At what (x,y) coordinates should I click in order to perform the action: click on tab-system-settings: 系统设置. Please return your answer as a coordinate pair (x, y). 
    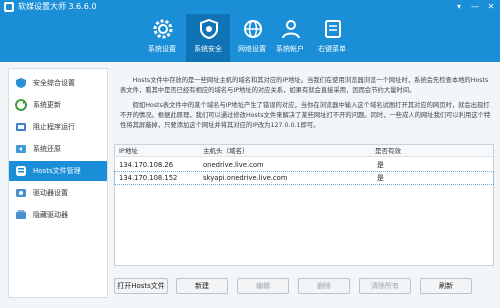
    Looking at the image, I should click on (162, 38).